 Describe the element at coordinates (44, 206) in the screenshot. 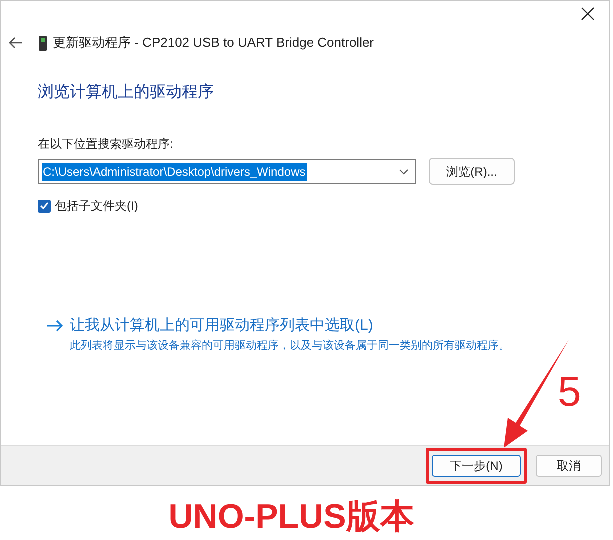

I see `checkbox` at that location.